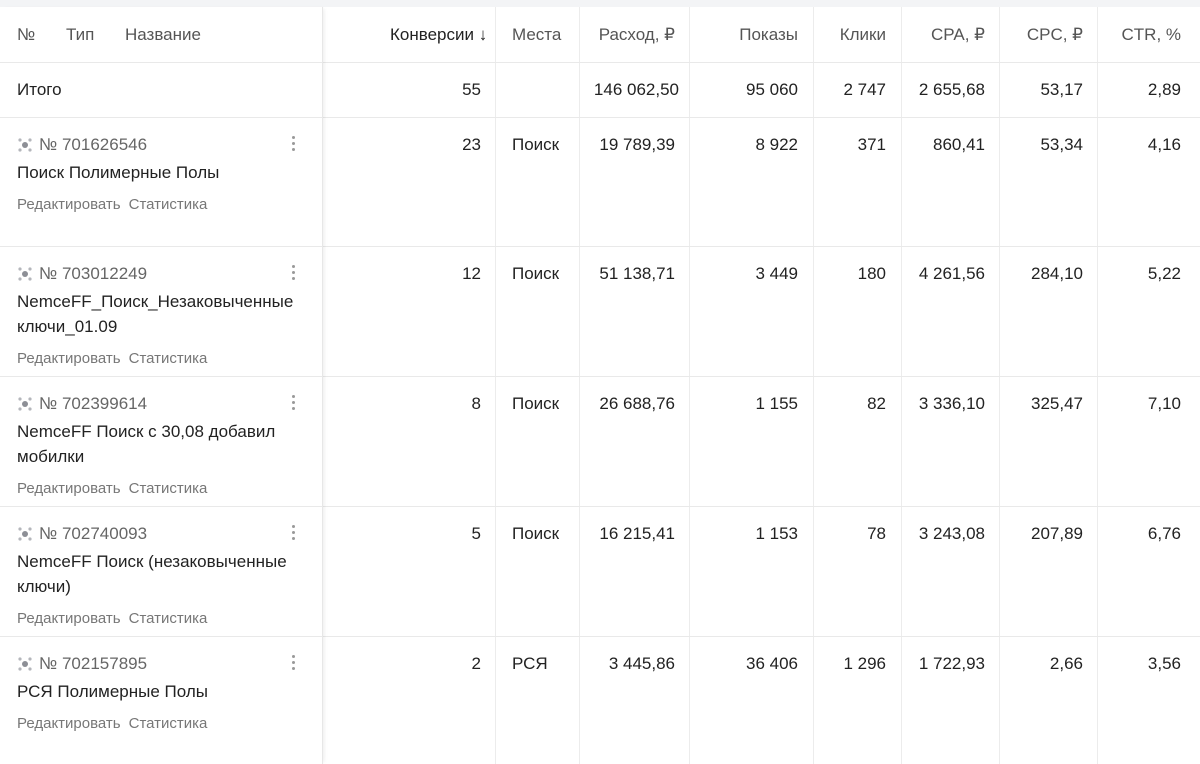 The image size is (1200, 764). I want to click on cell-cpa: 3 336,10, so click(951, 403).